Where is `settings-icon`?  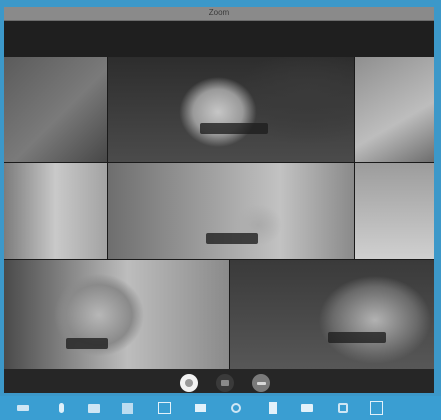 settings-icon is located at coordinates (236, 408).